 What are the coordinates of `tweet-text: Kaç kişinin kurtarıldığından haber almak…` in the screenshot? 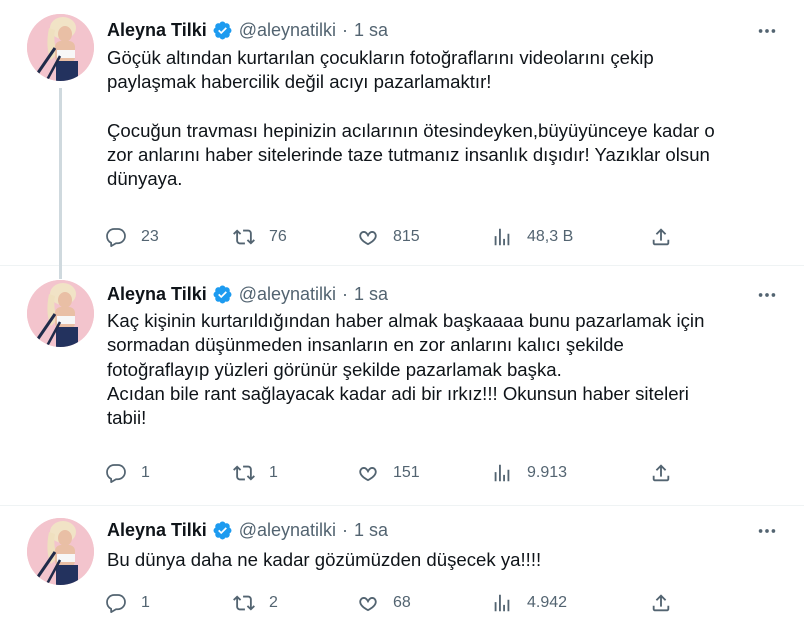 It's located at (406, 369).